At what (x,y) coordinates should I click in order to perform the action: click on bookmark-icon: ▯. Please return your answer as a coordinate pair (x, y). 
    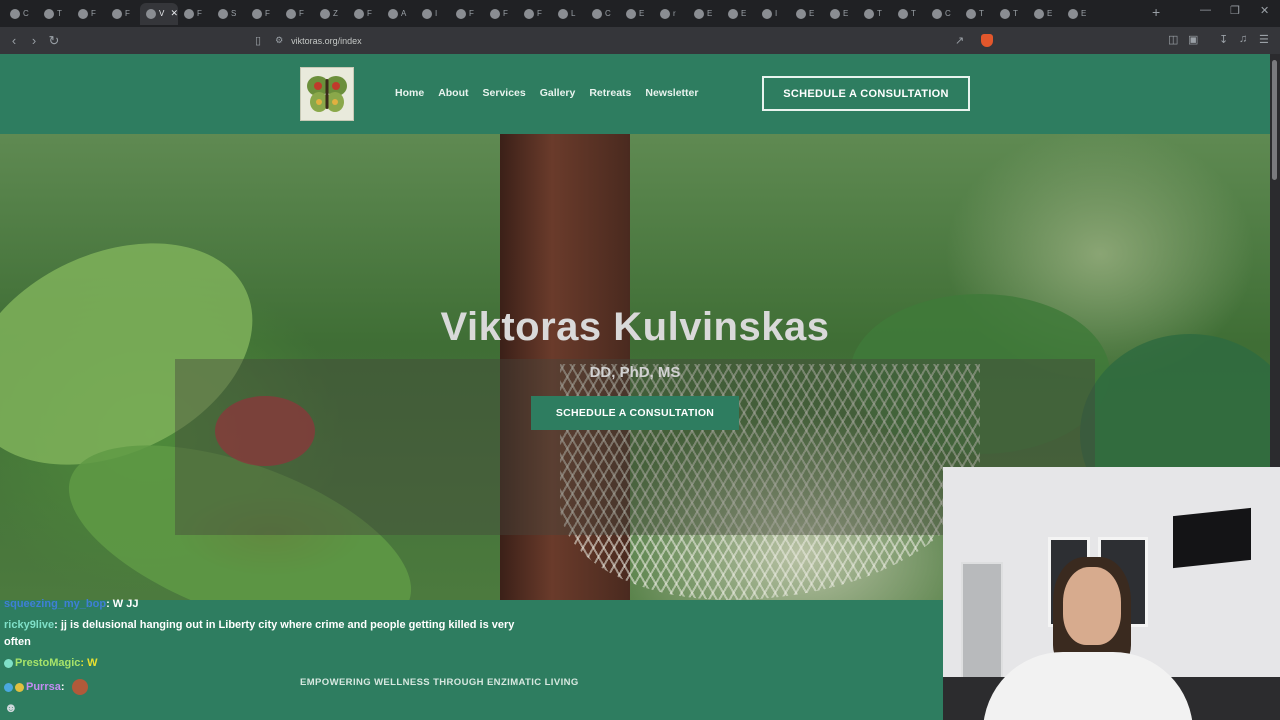
    Looking at the image, I should click on (258, 40).